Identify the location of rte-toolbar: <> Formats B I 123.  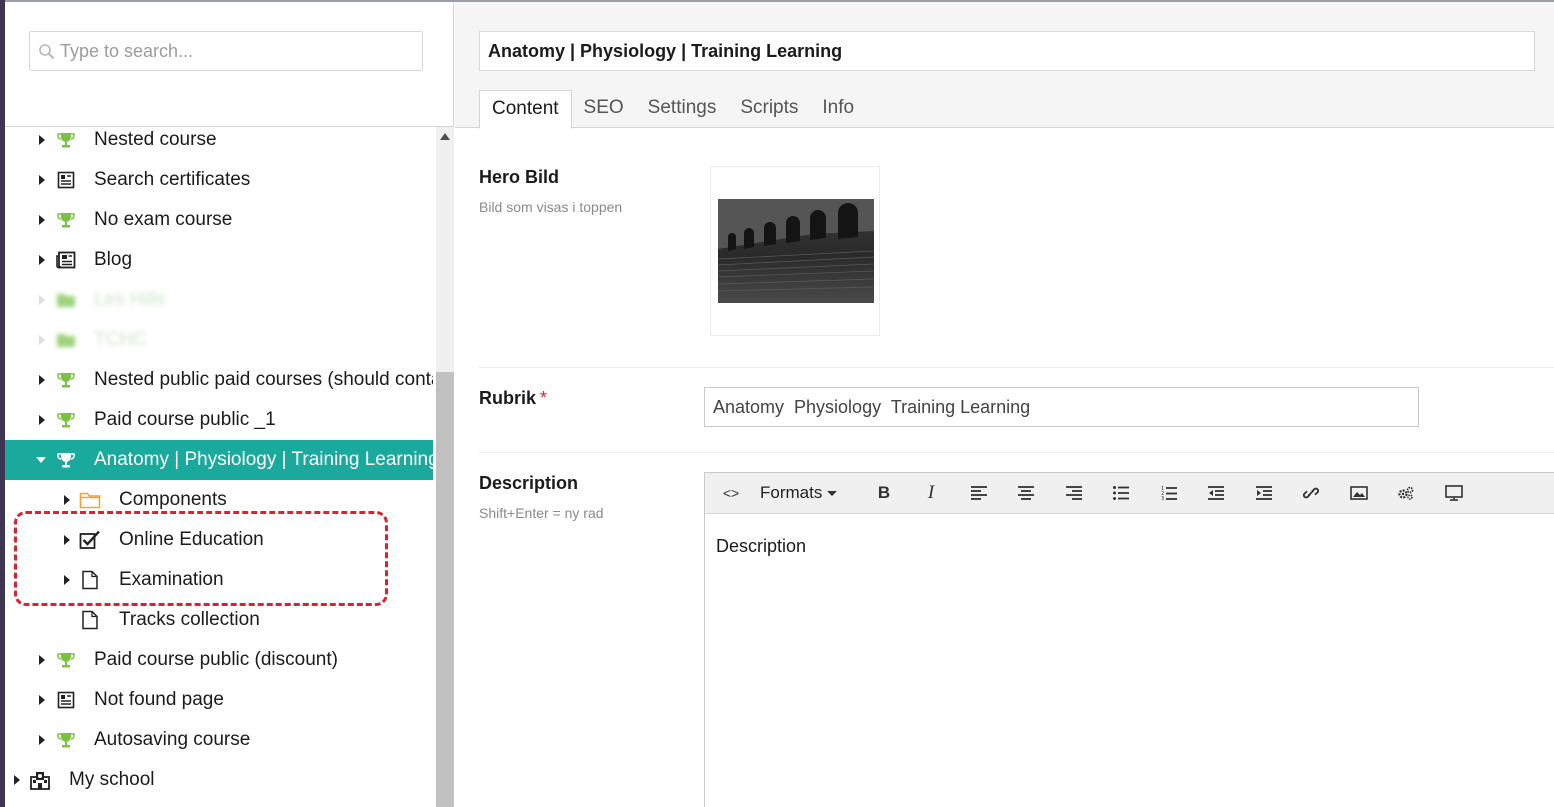
(1129, 493).